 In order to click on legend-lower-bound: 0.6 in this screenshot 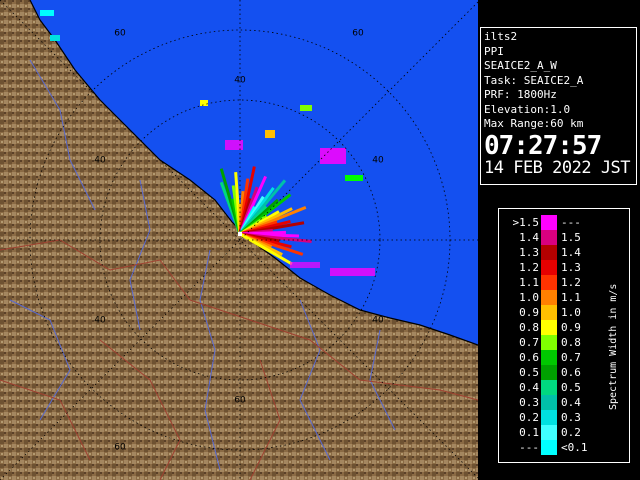, I will do `click(529, 357)`.